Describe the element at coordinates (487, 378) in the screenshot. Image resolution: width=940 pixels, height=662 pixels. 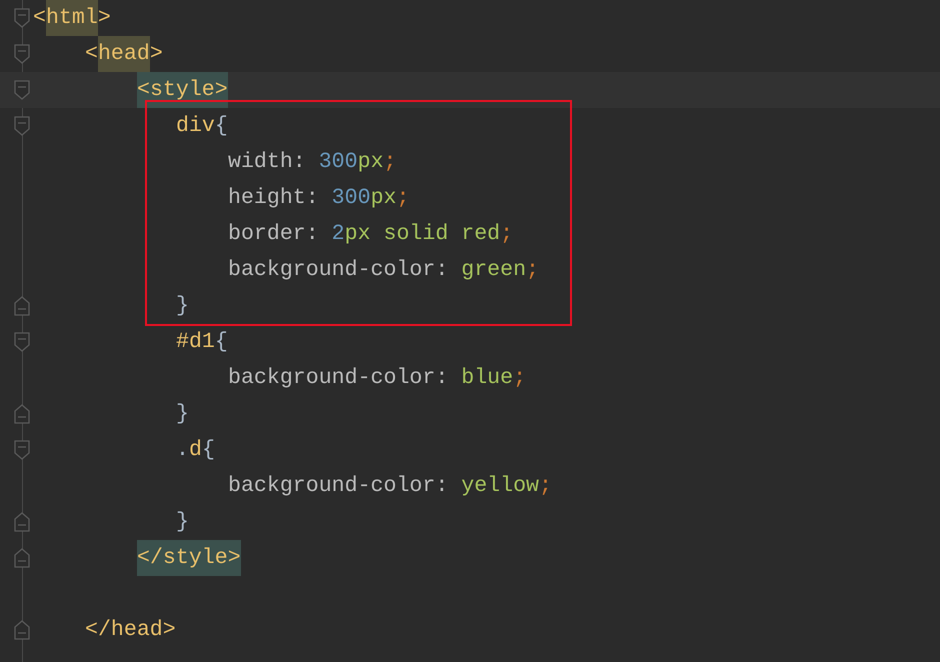
I see `css-value: blue` at that location.